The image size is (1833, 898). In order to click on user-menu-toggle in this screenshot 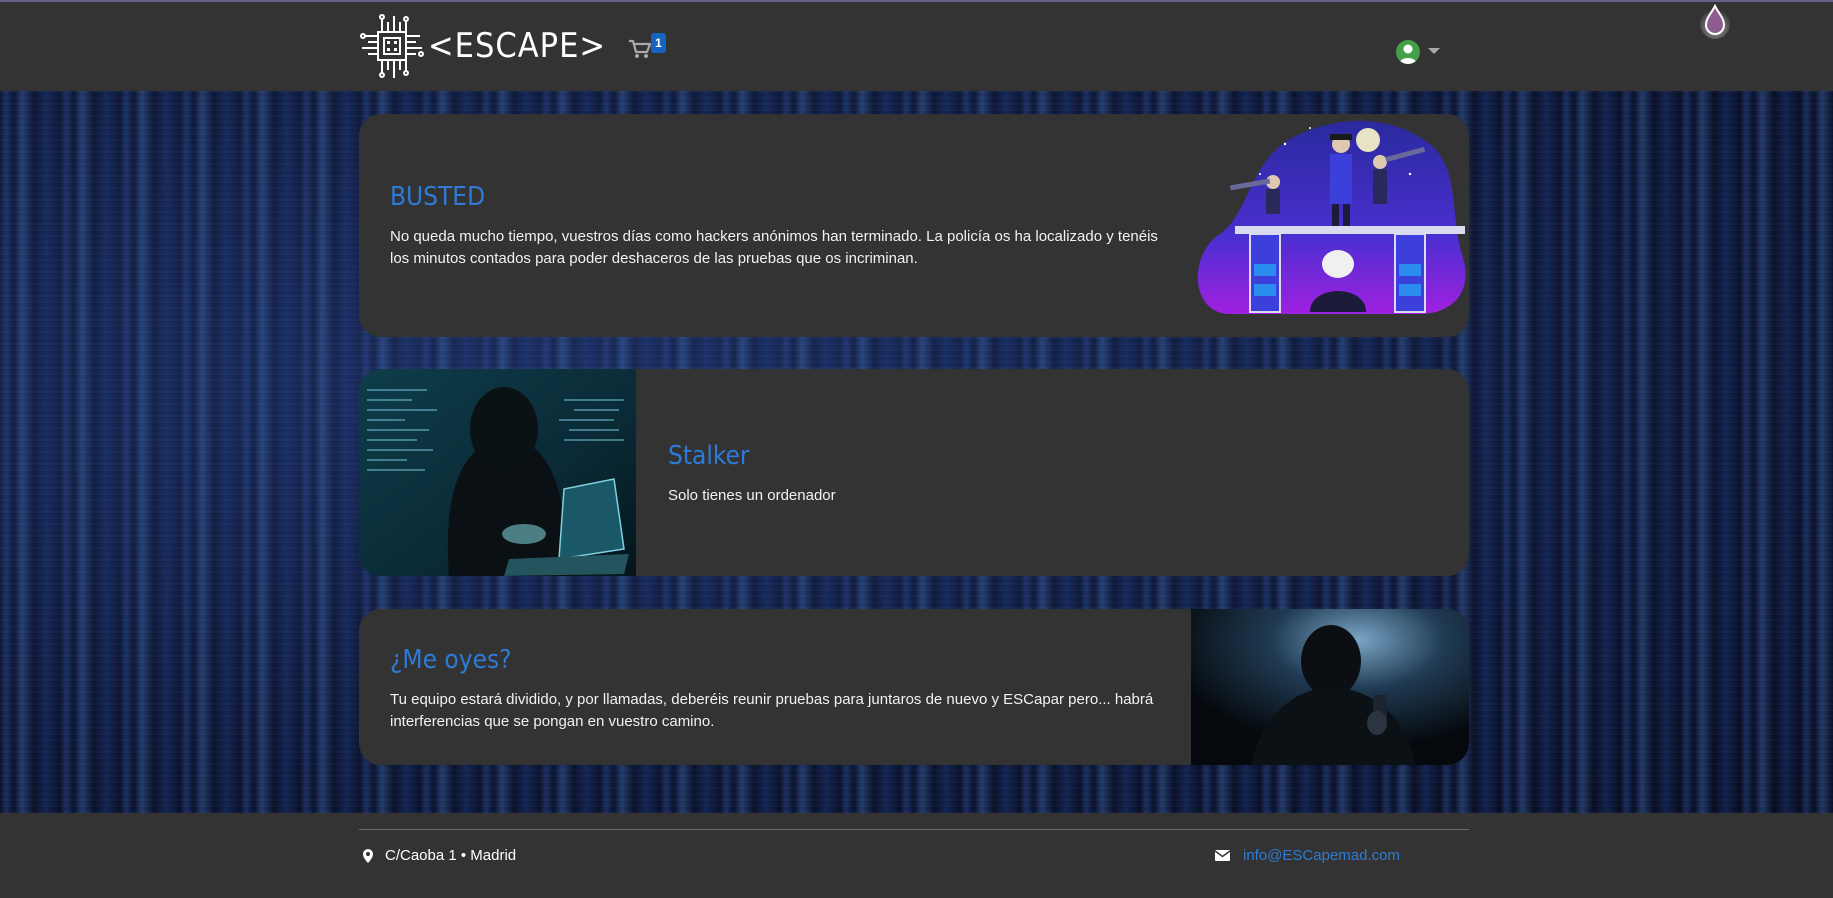, I will do `click(1418, 52)`.